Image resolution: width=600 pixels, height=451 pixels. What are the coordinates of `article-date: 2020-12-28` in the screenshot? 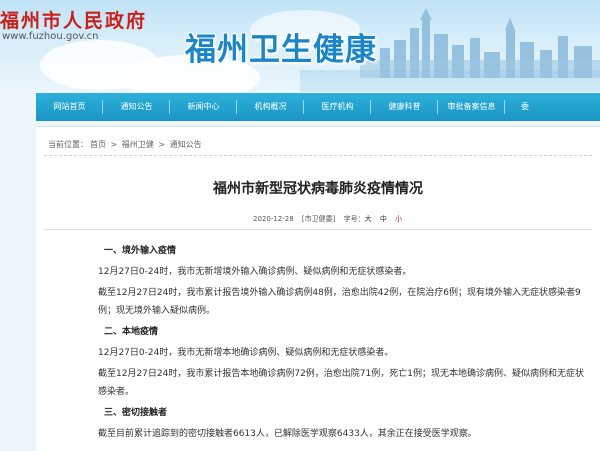 It's located at (273, 219).